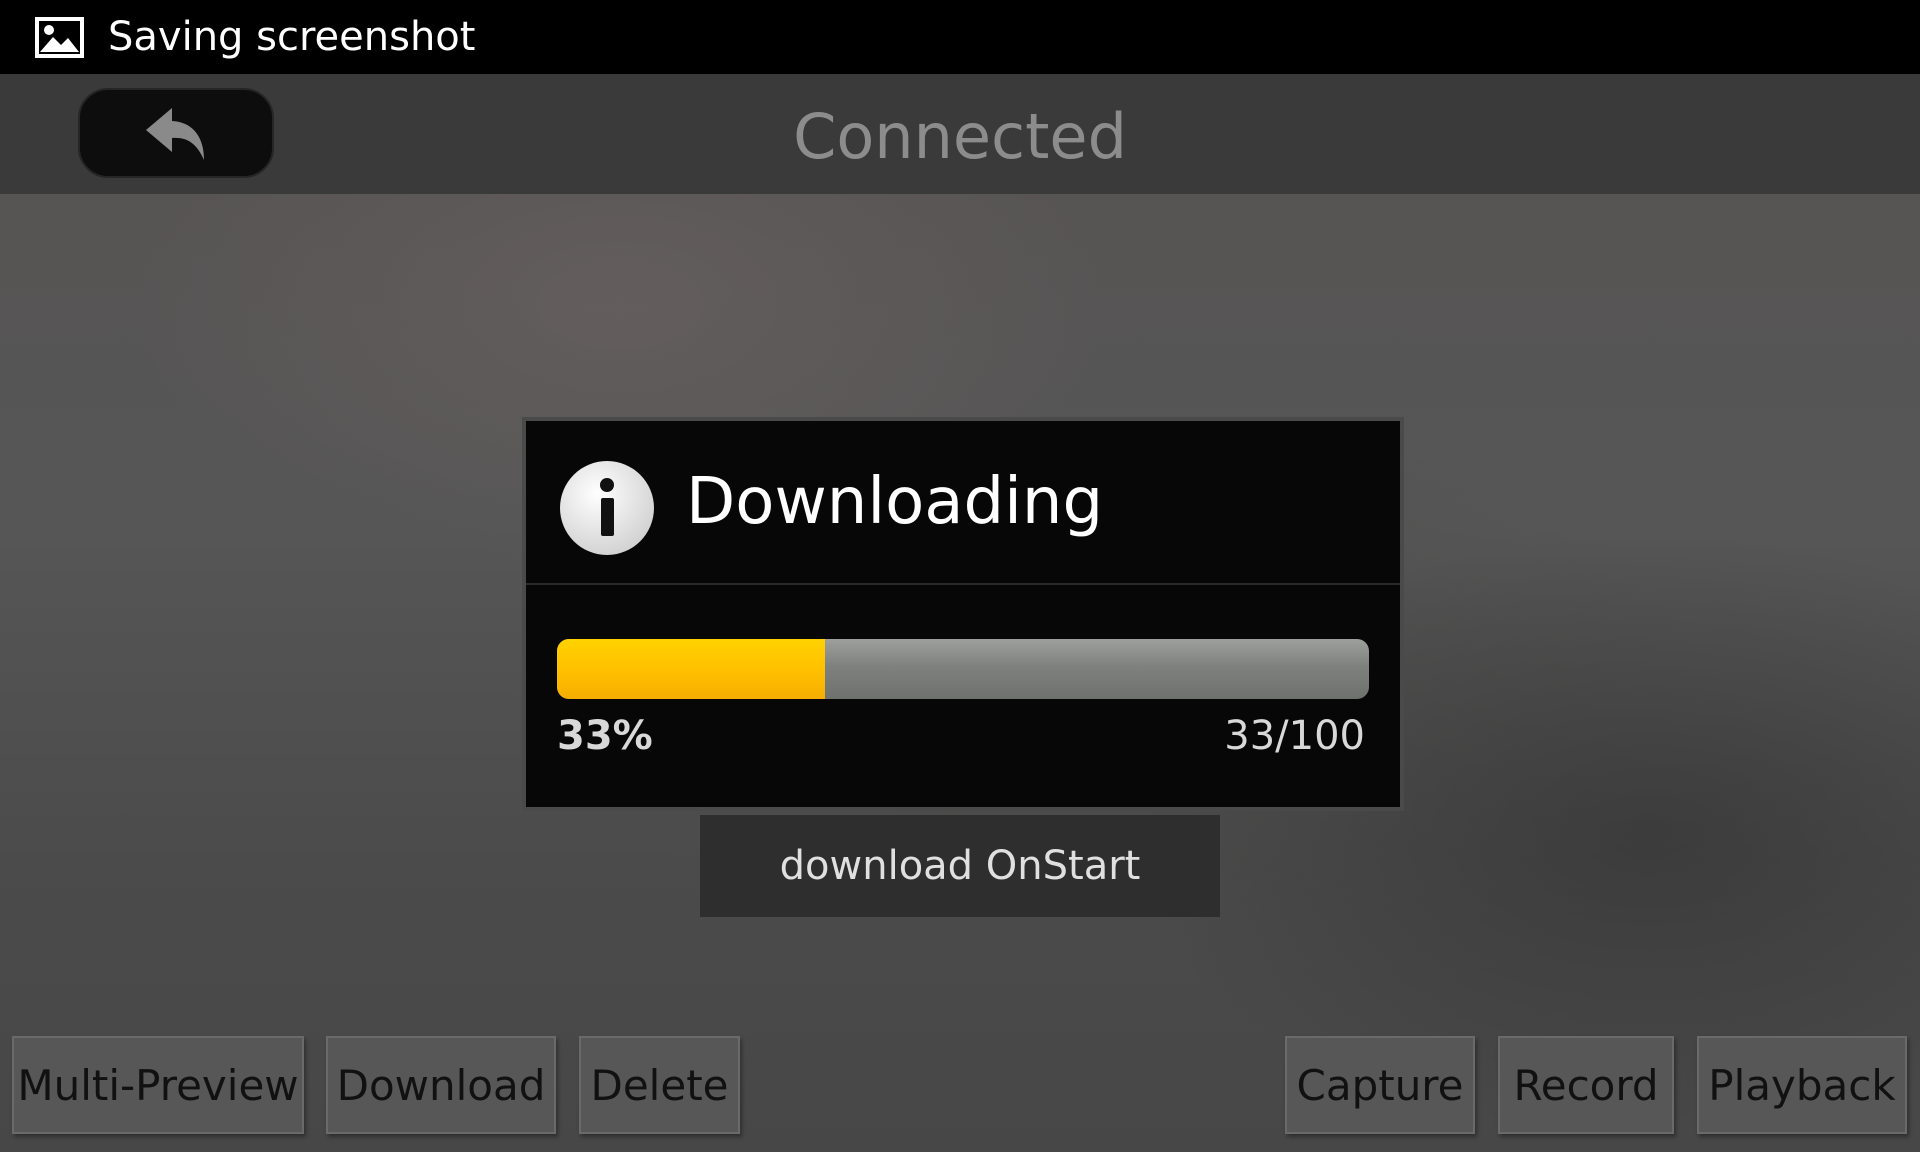 The image size is (1920, 1152). I want to click on image-icon, so click(59, 37).